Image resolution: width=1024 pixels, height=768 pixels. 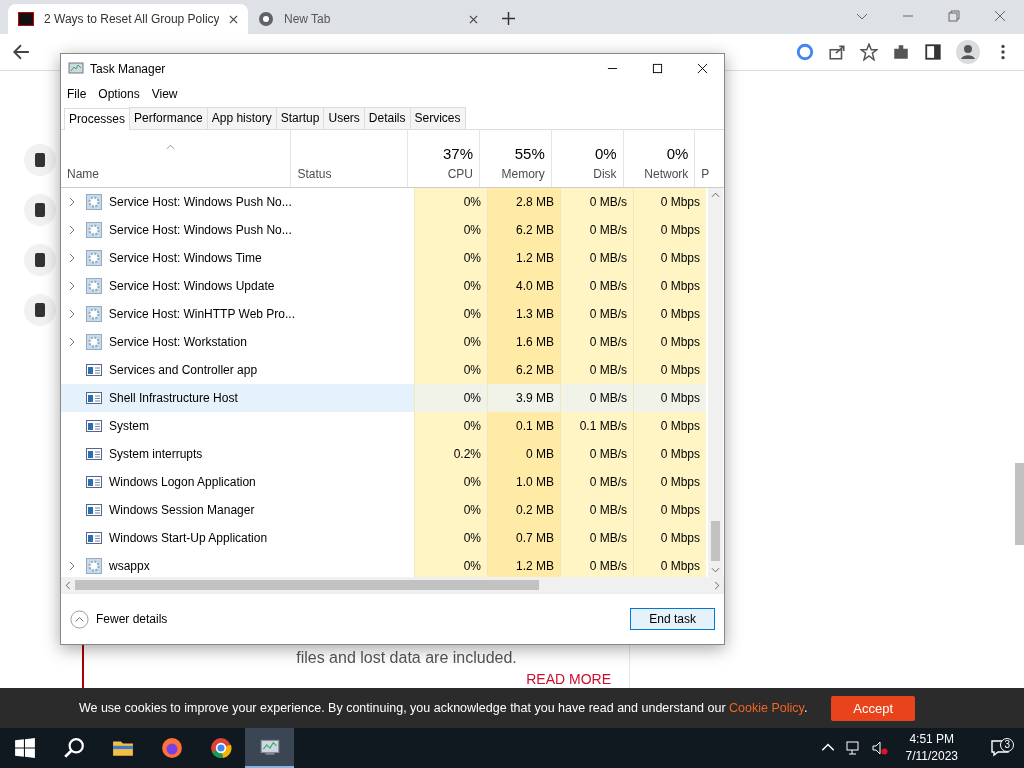 I want to click on restore-icon, so click(x=954, y=16).